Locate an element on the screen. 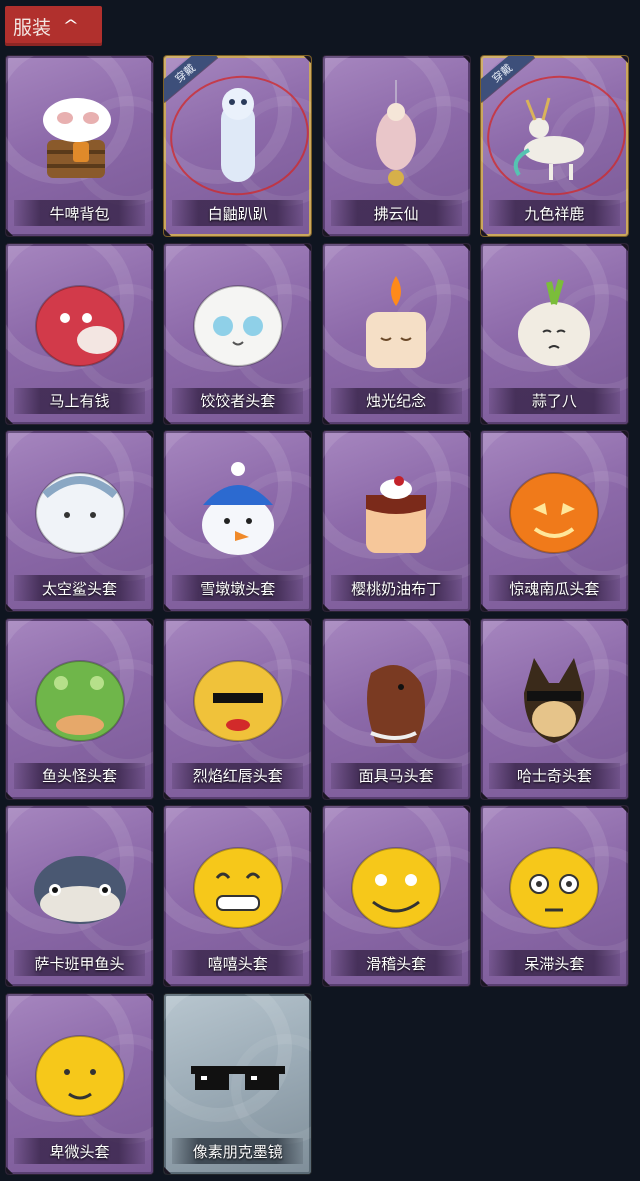 The width and height of the screenshot is (640, 1181). item-label: 饺饺者头套 is located at coordinates (238, 400).